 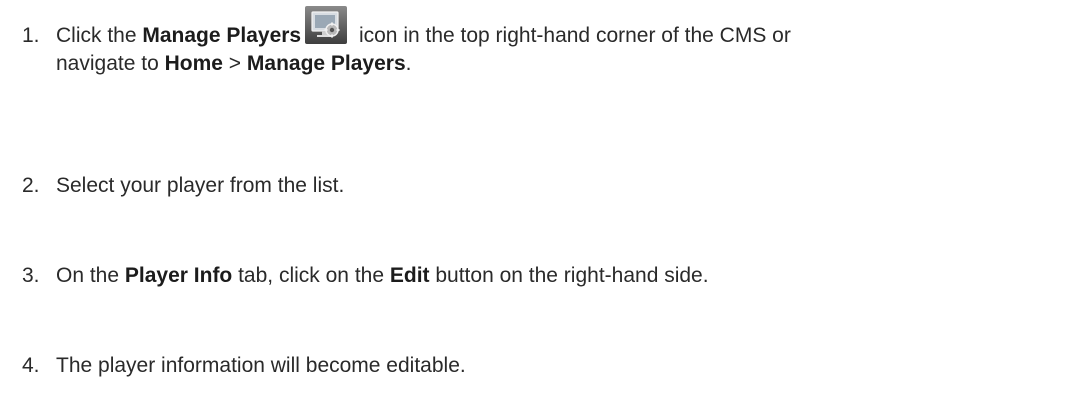 What do you see at coordinates (569, 275) in the screenshot?
I see `step-text: button on the right-hand side.` at bounding box center [569, 275].